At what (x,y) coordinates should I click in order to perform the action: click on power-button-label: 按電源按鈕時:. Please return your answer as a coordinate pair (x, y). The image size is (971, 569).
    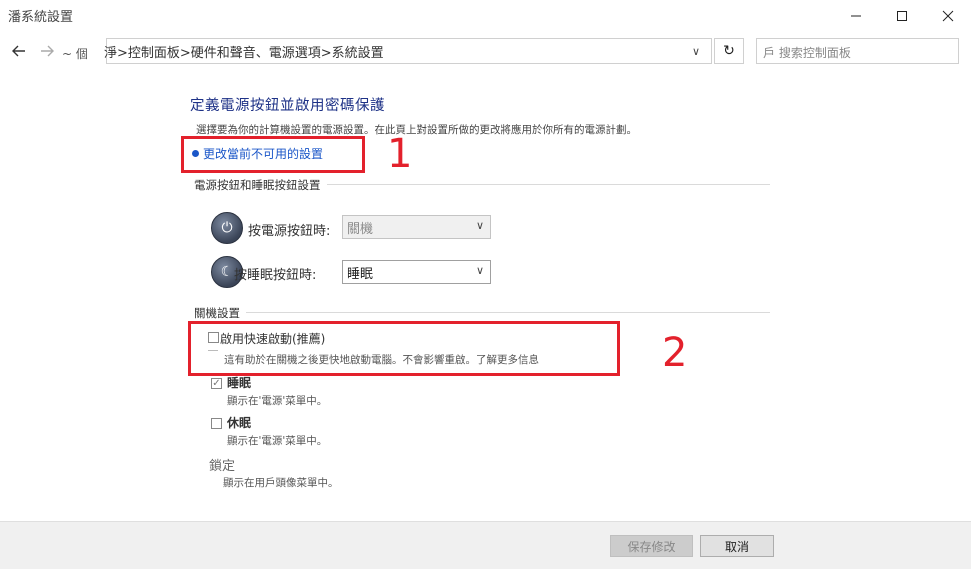
    Looking at the image, I should click on (289, 231).